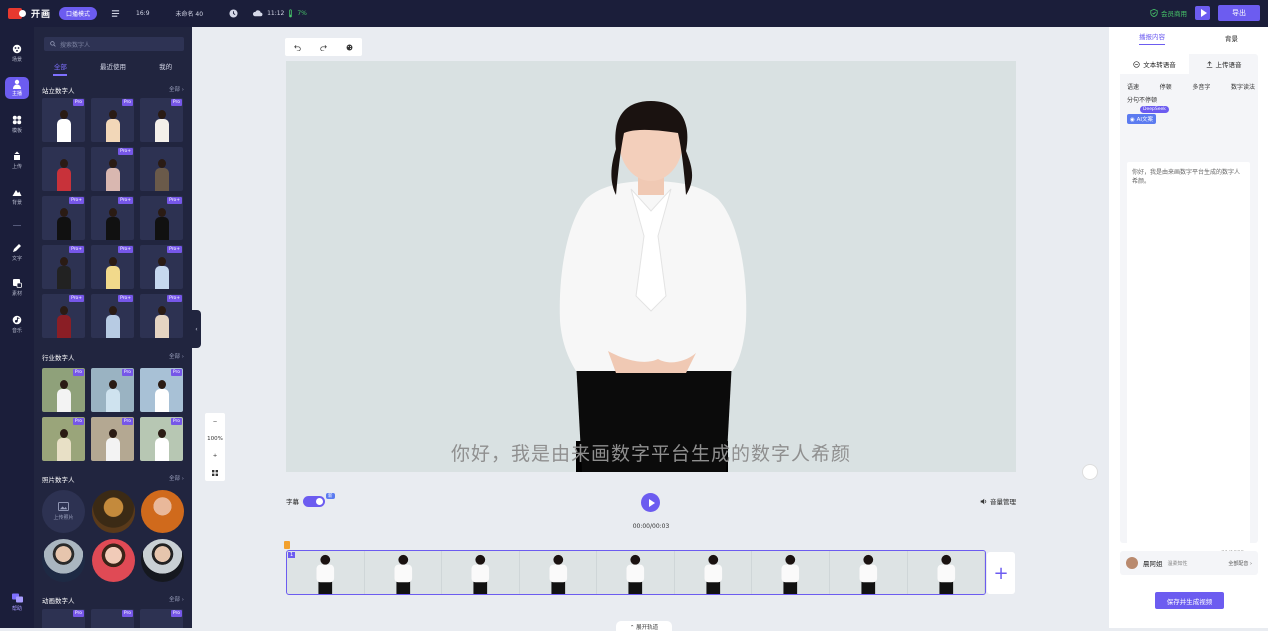 Image resolution: width=1268 pixels, height=631 pixels. What do you see at coordinates (113, 511) in the screenshot?
I see `photo-avatar-mona-lisa` at bounding box center [113, 511].